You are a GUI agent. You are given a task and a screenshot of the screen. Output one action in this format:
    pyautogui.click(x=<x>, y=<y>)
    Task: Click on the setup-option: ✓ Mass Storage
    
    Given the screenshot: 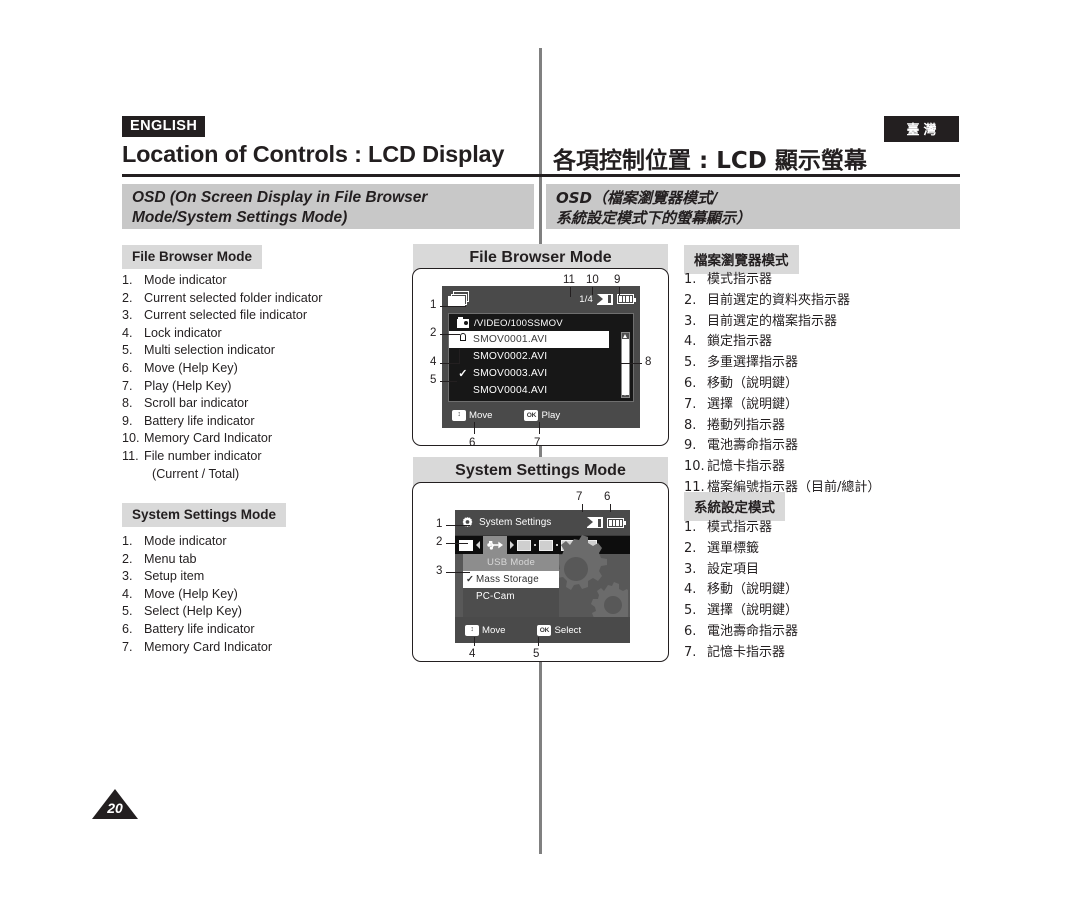 What is the action you would take?
    pyautogui.click(x=511, y=579)
    